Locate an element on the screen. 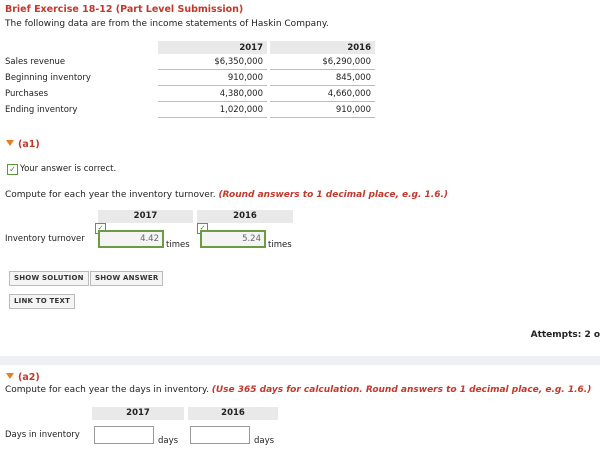 Image resolution: width=600 pixels, height=455 pixels. year-header-2016: 2016 is located at coordinates (322, 47).